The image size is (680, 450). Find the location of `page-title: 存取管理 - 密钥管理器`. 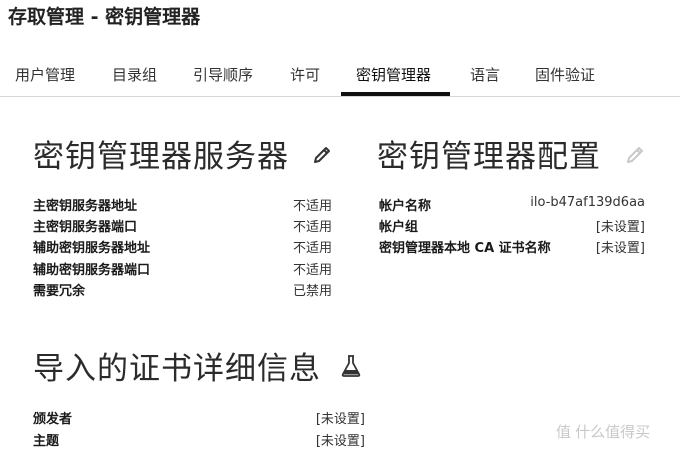

page-title: 存取管理 - 密钥管理器 is located at coordinates (104, 17).